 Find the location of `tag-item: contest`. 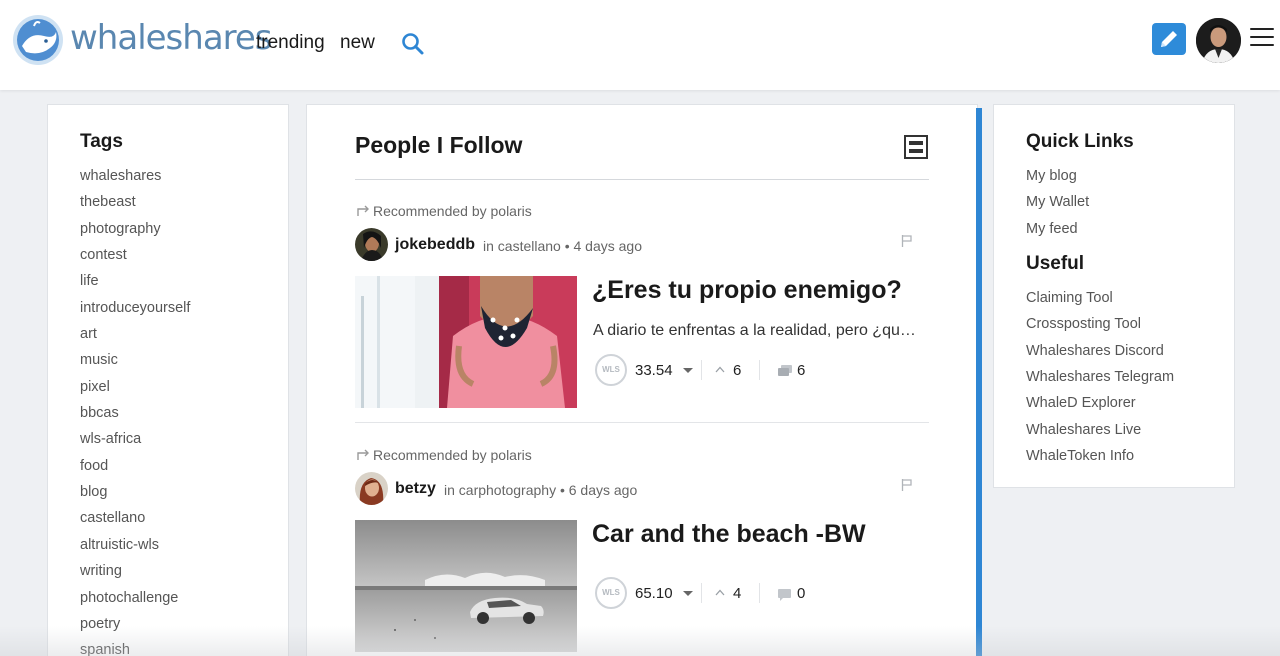

tag-item: contest is located at coordinates (135, 259).